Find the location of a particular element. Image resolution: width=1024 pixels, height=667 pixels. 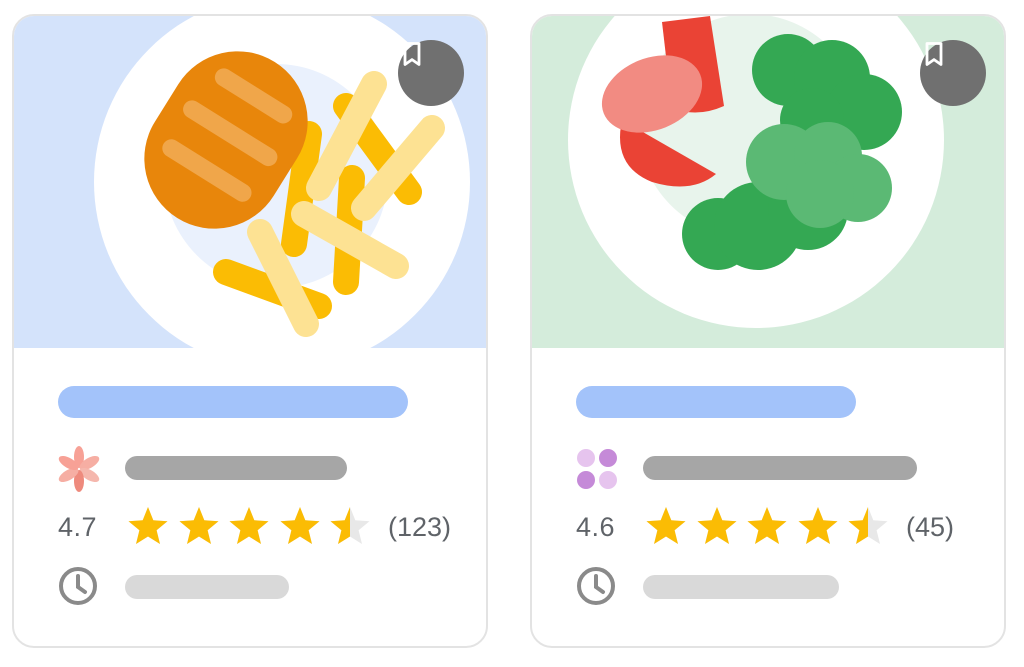

rating-row: 4.6 (45) is located at coordinates (786, 526).